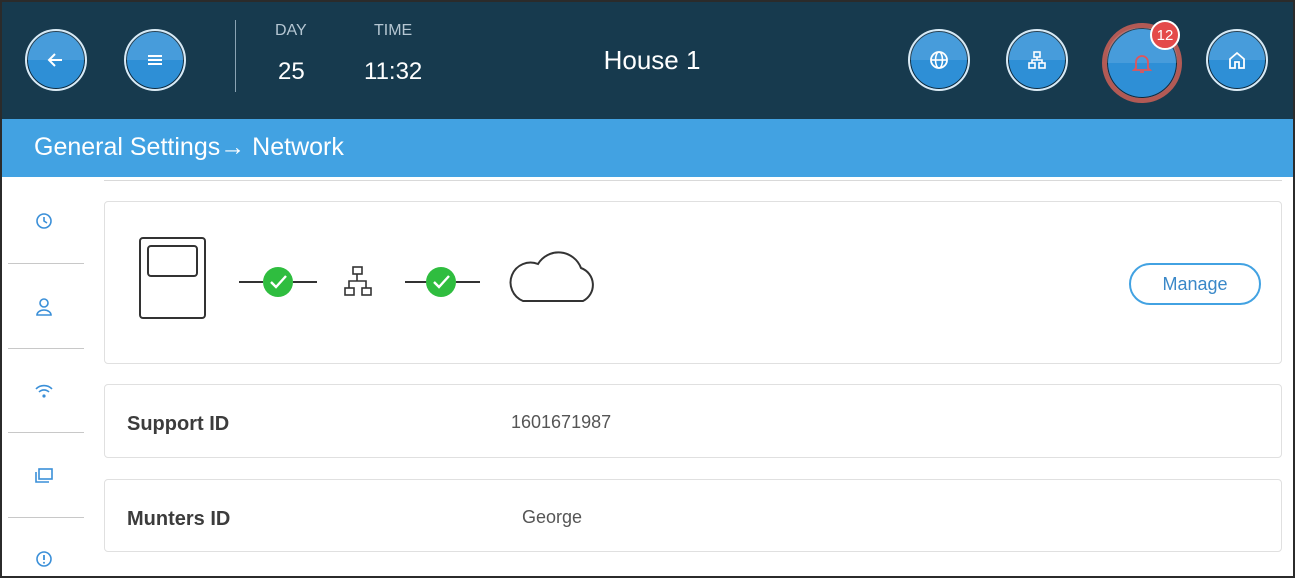 The height and width of the screenshot is (578, 1295). Describe the element at coordinates (551, 276) in the screenshot. I see `cloud-icon` at that location.